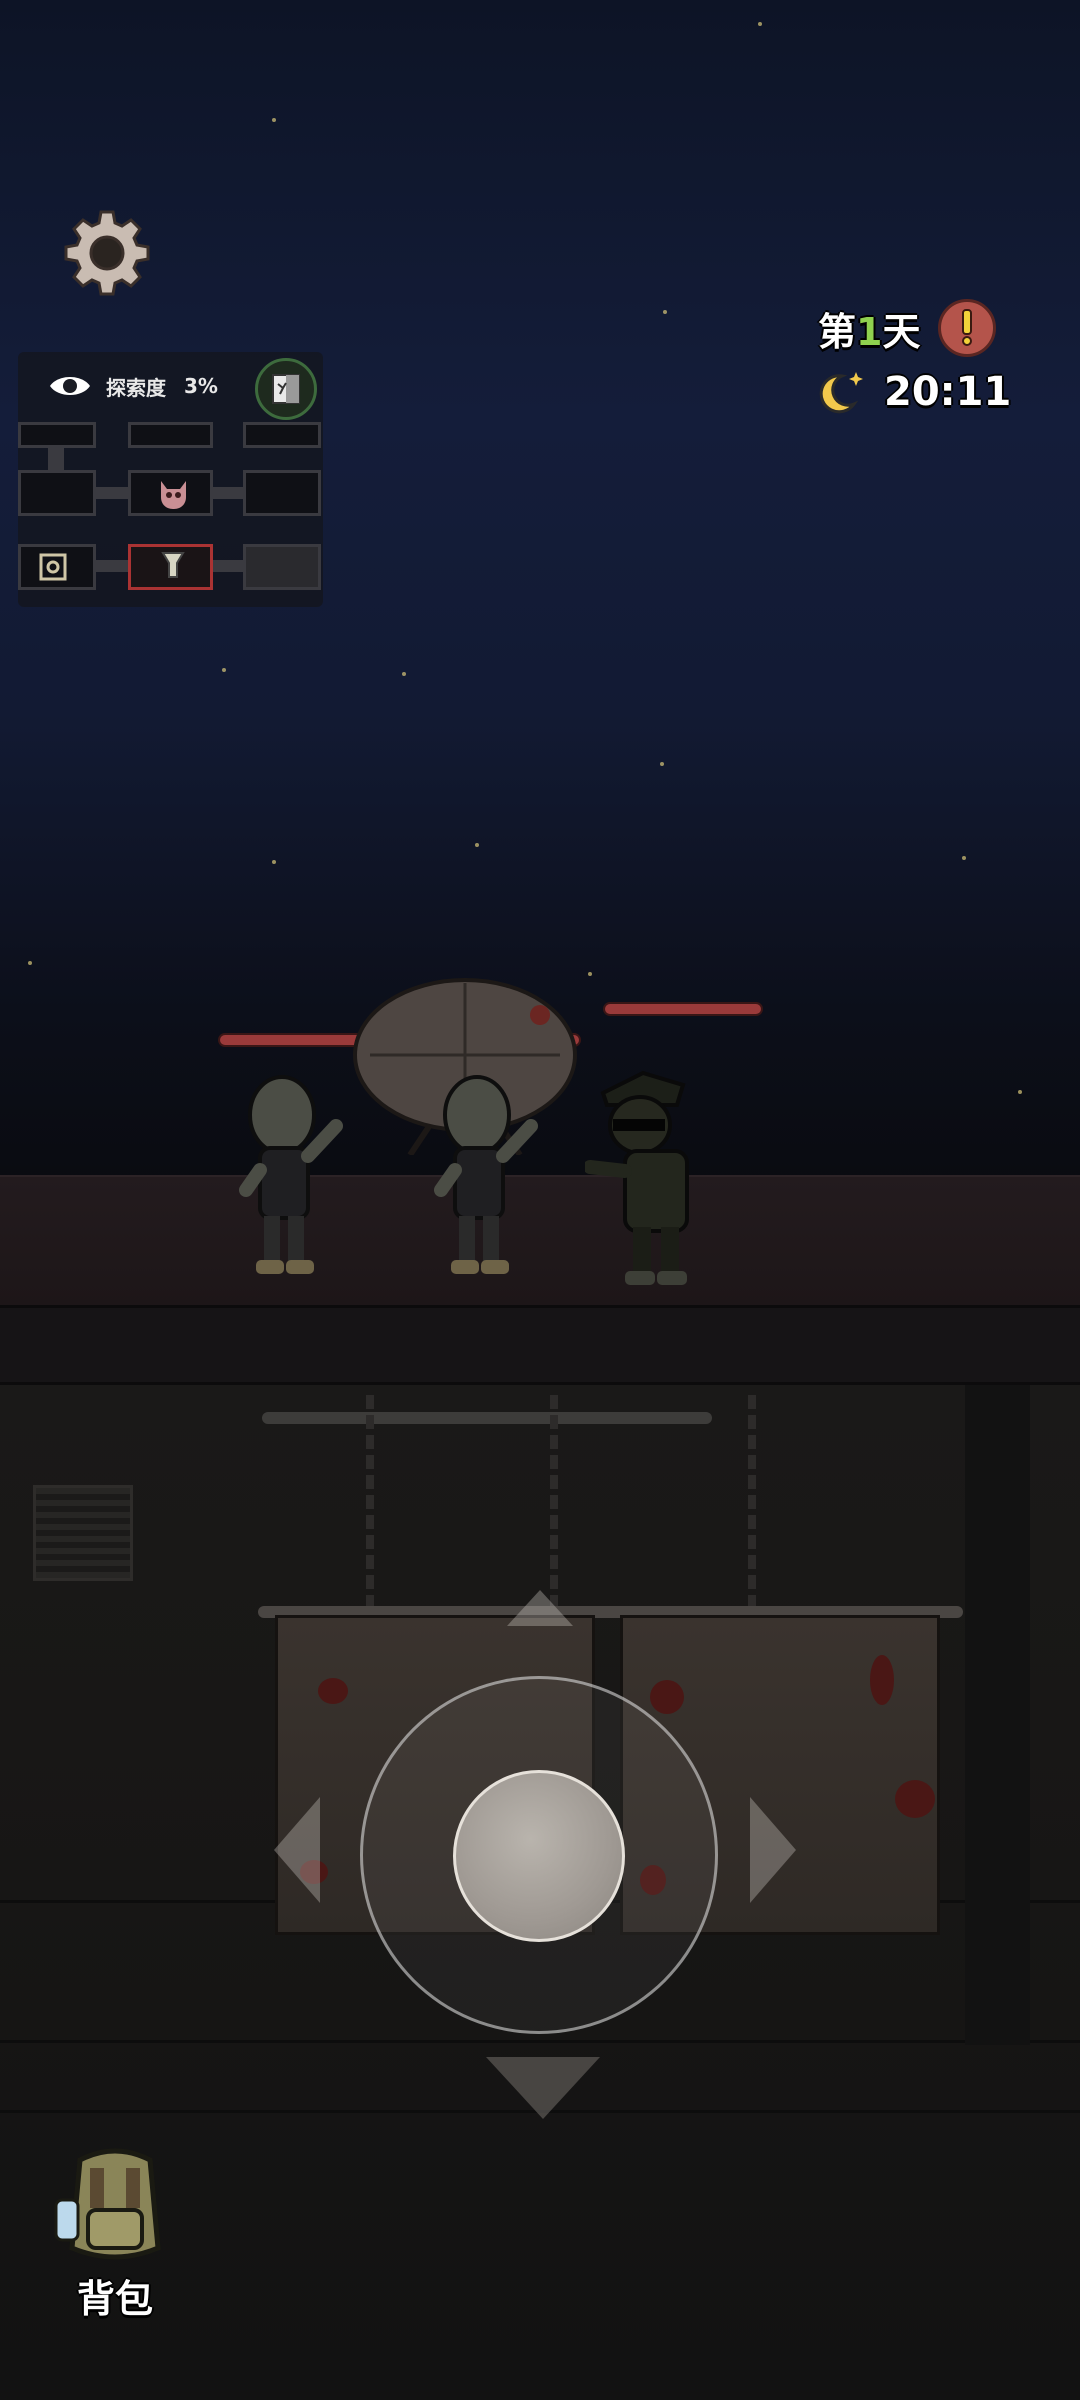 This screenshot has width=1080, height=2400. I want to click on backpack-label: 背包, so click(114, 2299).